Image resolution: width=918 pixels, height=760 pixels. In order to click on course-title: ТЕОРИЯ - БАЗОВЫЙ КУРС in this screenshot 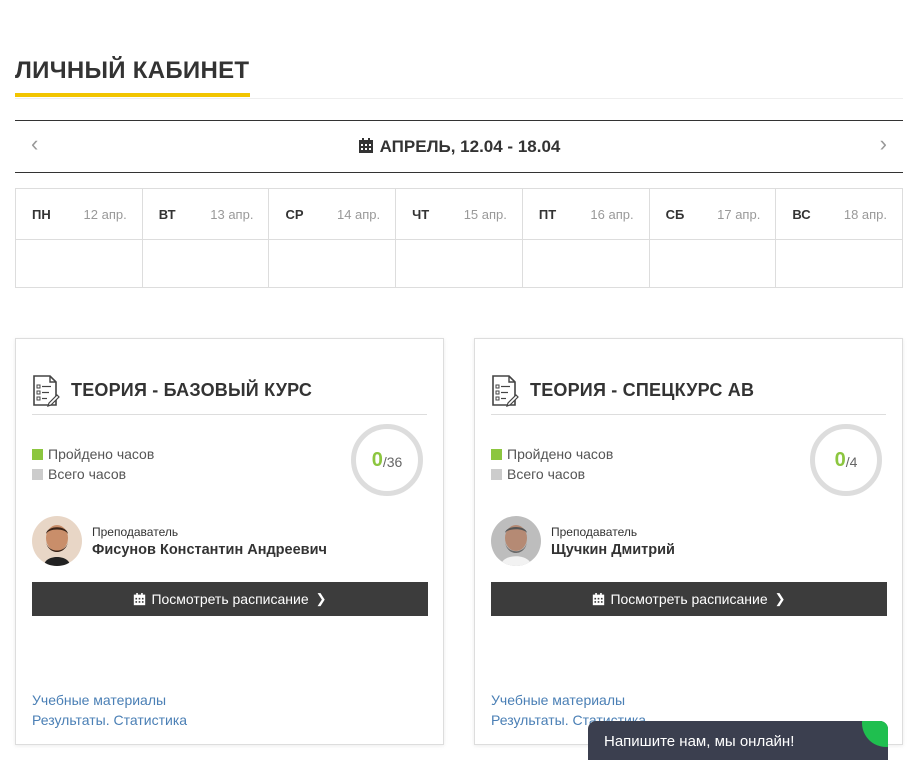, I will do `click(192, 390)`.